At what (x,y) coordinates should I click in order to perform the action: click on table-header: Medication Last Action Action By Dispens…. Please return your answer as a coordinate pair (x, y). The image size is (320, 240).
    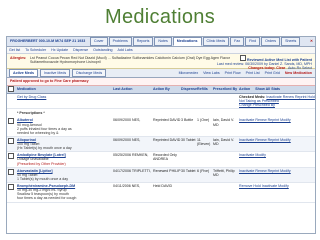
    Looking at the image, I should click on (161, 89).